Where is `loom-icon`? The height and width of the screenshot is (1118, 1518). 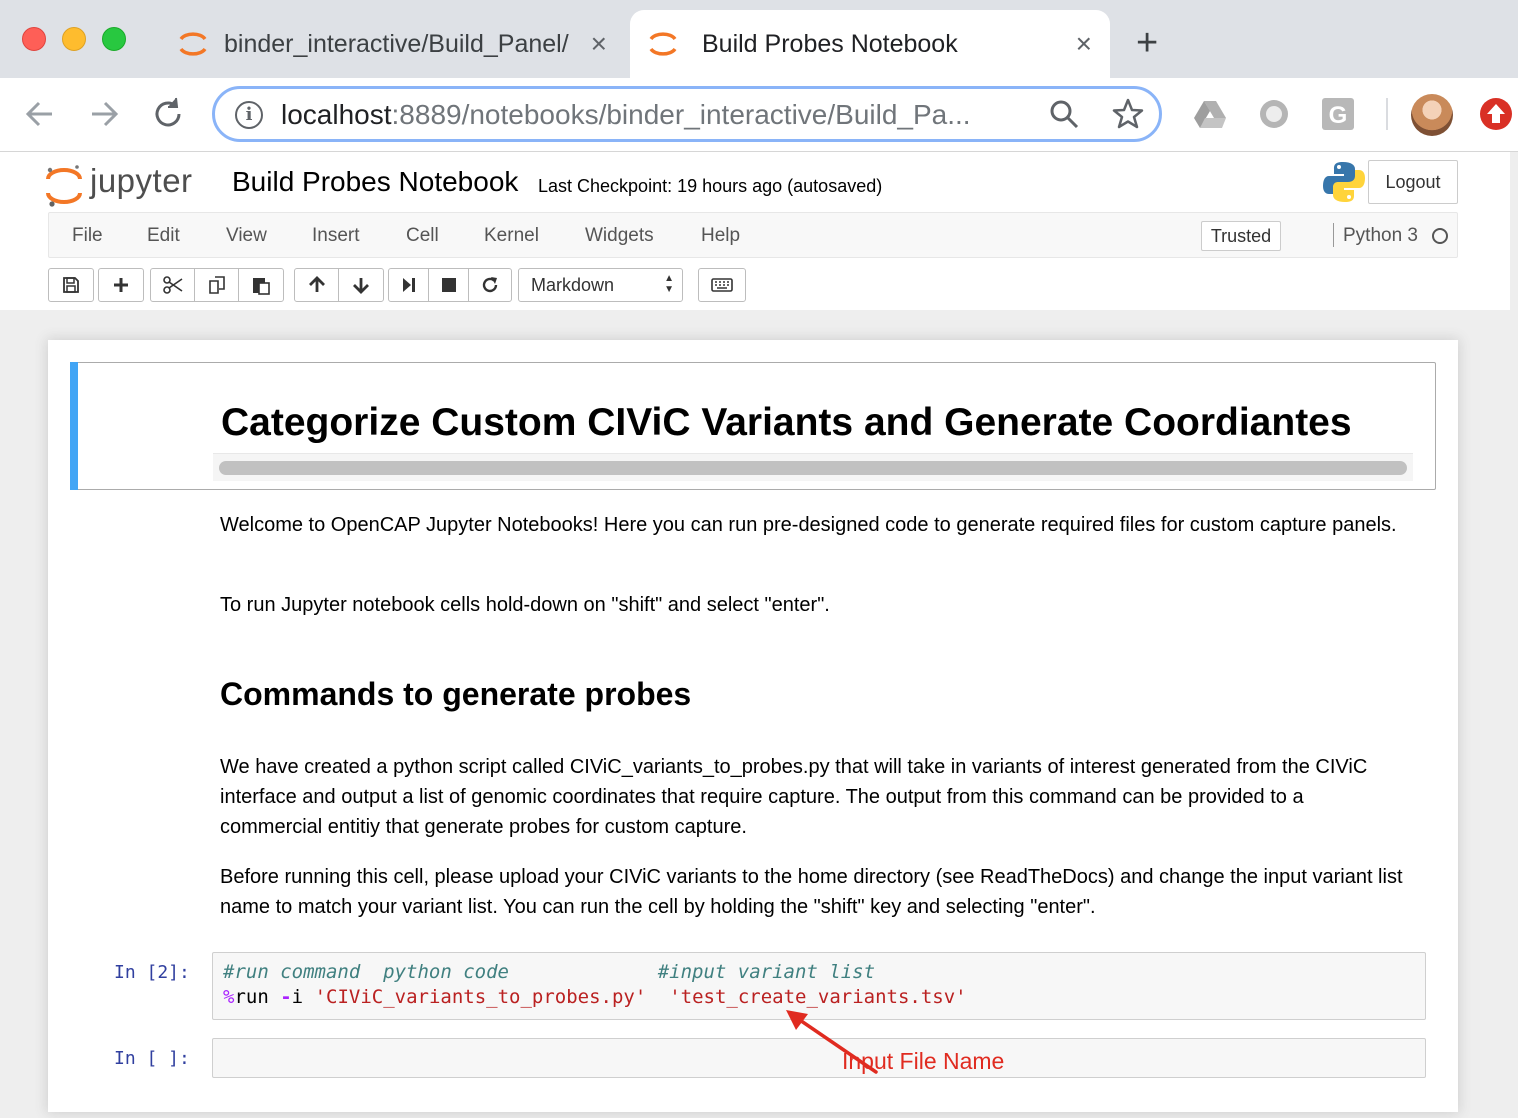
loom-icon is located at coordinates (1274, 114).